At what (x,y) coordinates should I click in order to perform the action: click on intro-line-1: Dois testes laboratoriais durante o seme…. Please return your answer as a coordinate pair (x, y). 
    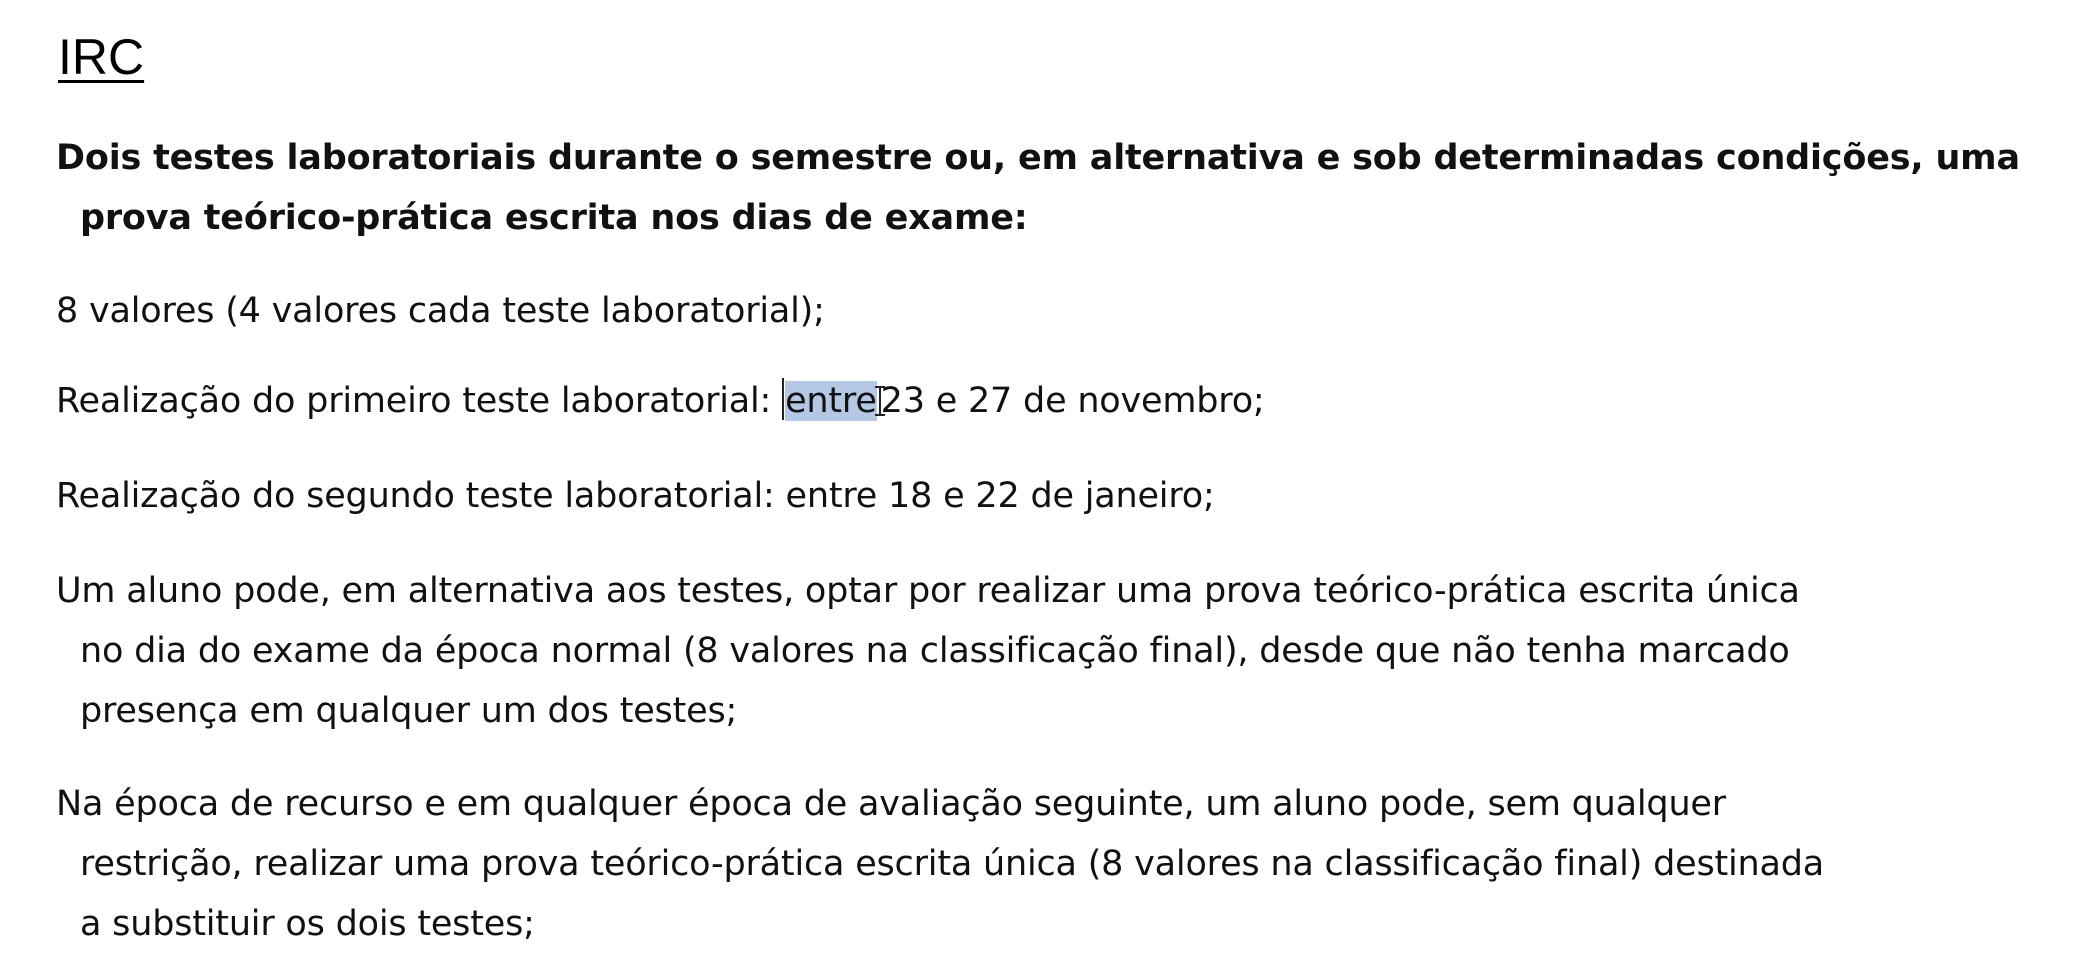
    Looking at the image, I should click on (1038, 158).